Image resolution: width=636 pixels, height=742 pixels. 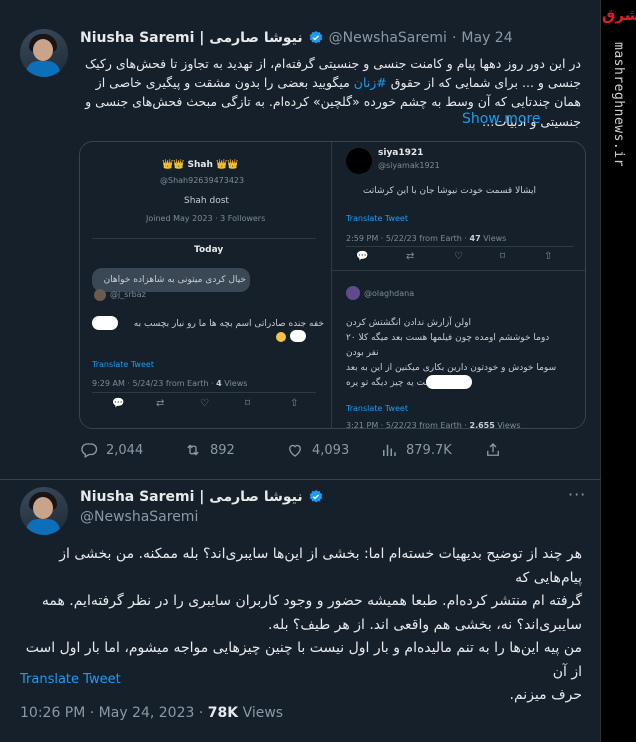 What do you see at coordinates (618, 104) in the screenshot?
I see `watermark-site: mashreghnews.ir` at bounding box center [618, 104].